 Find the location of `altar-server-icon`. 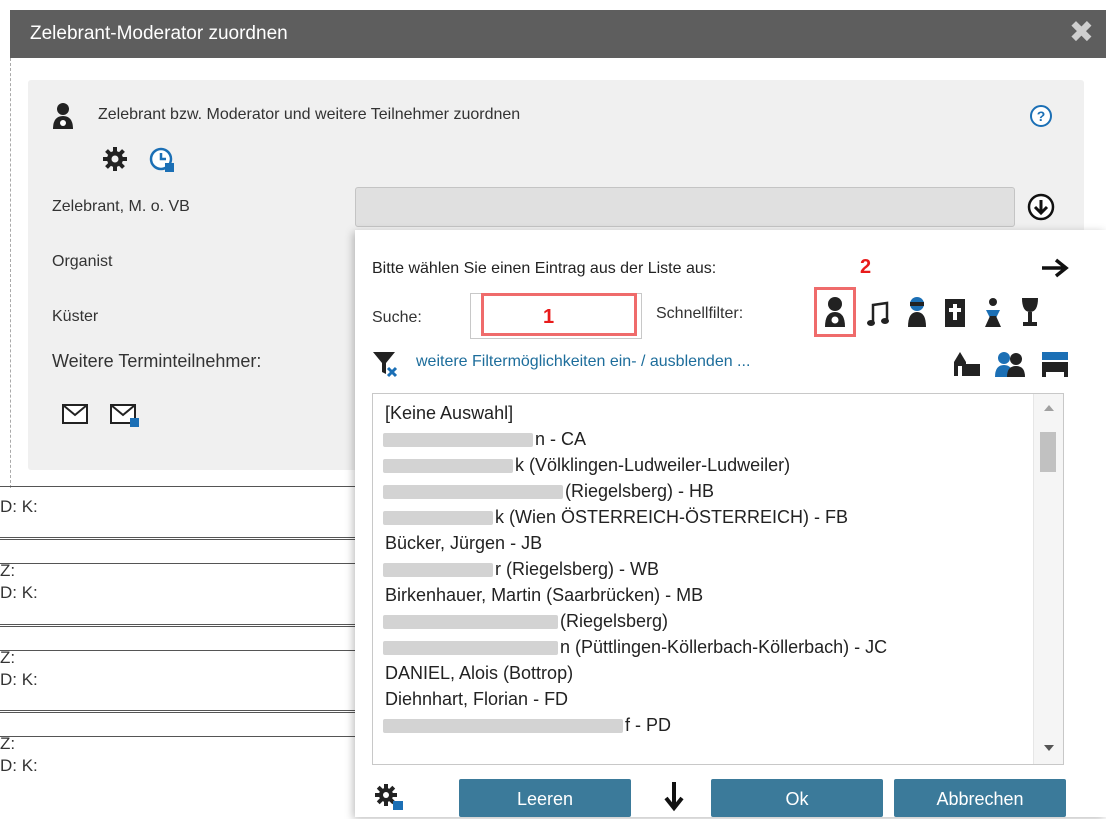

altar-server-icon is located at coordinates (993, 312).